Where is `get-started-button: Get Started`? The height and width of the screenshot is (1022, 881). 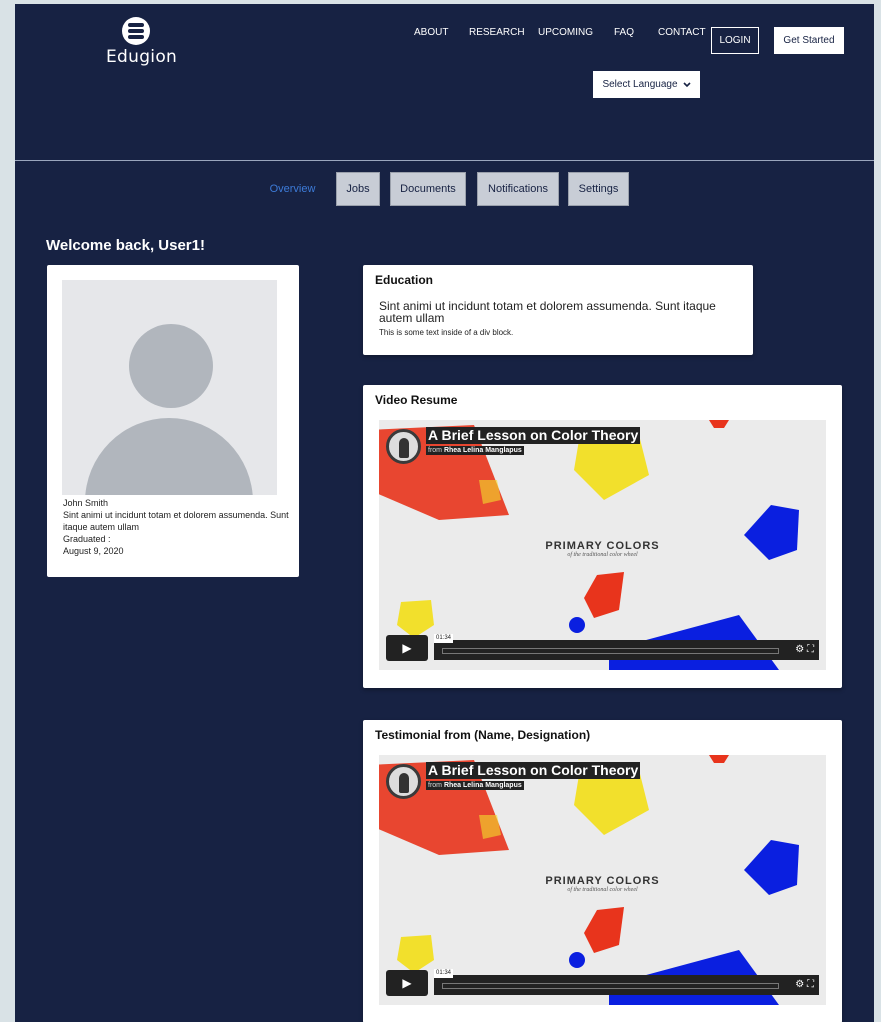
get-started-button: Get Started is located at coordinates (809, 40).